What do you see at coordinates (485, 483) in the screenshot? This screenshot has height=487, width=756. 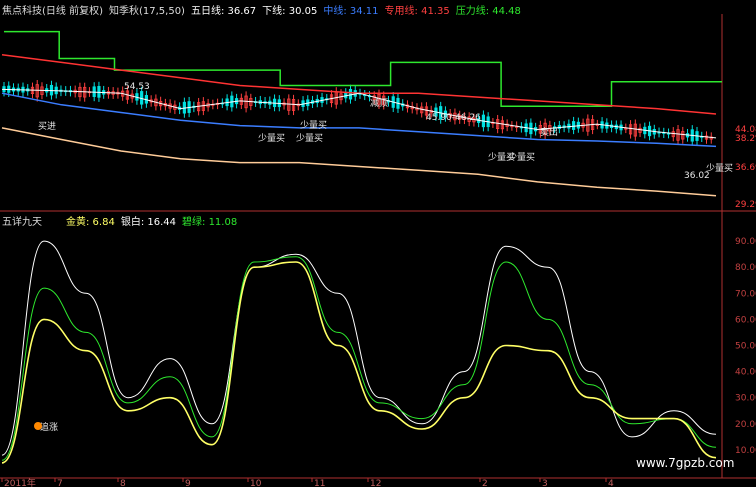 I see `x-tick-label: 2` at bounding box center [485, 483].